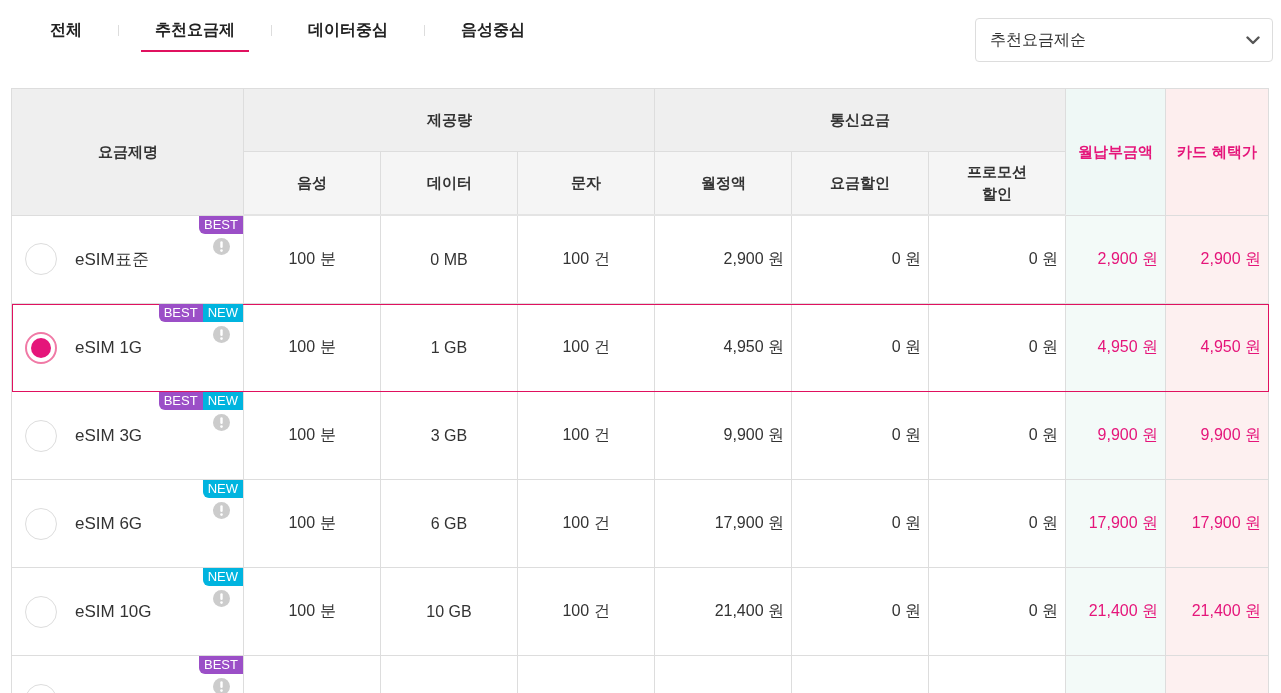 The width and height of the screenshot is (1281, 693). I want to click on radio-button, so click(41, 347).